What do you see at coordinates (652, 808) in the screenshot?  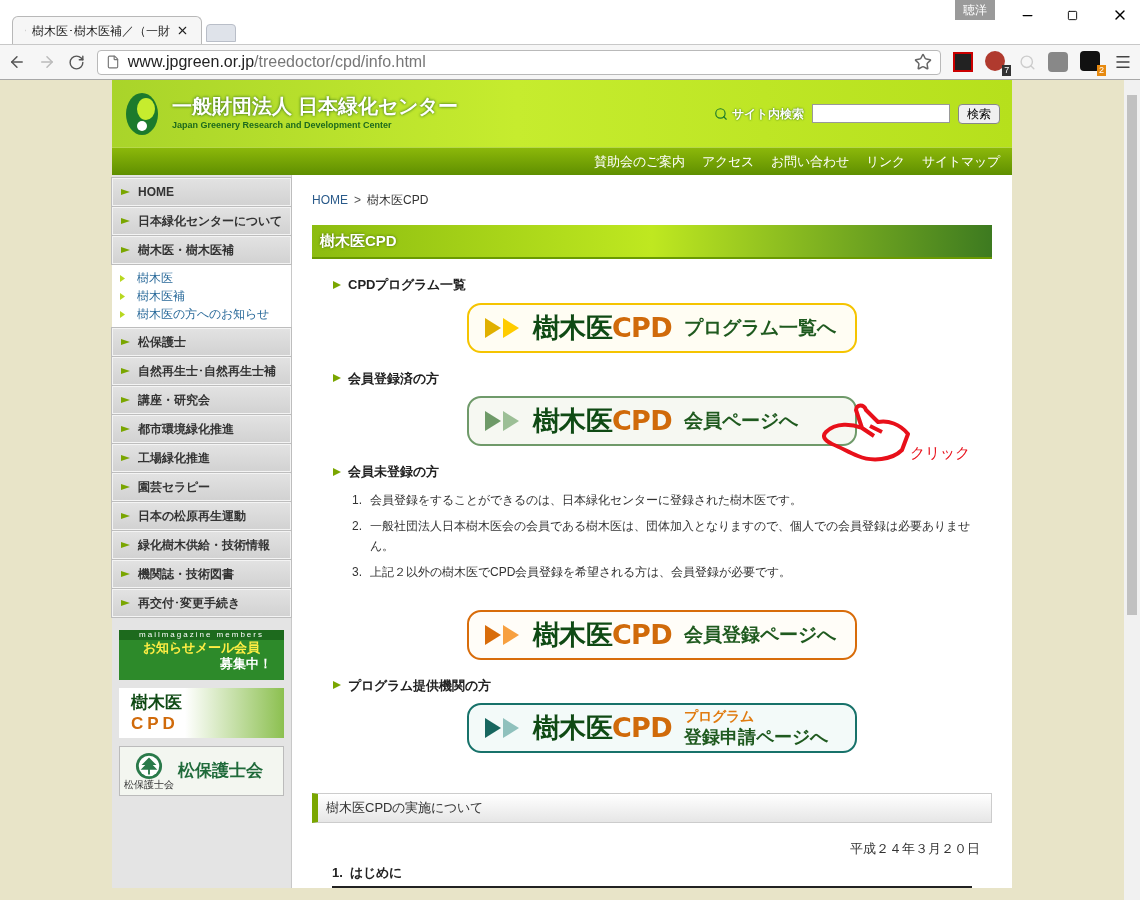 I see `notice-heading-bar: 樹木医CPDの実施について` at bounding box center [652, 808].